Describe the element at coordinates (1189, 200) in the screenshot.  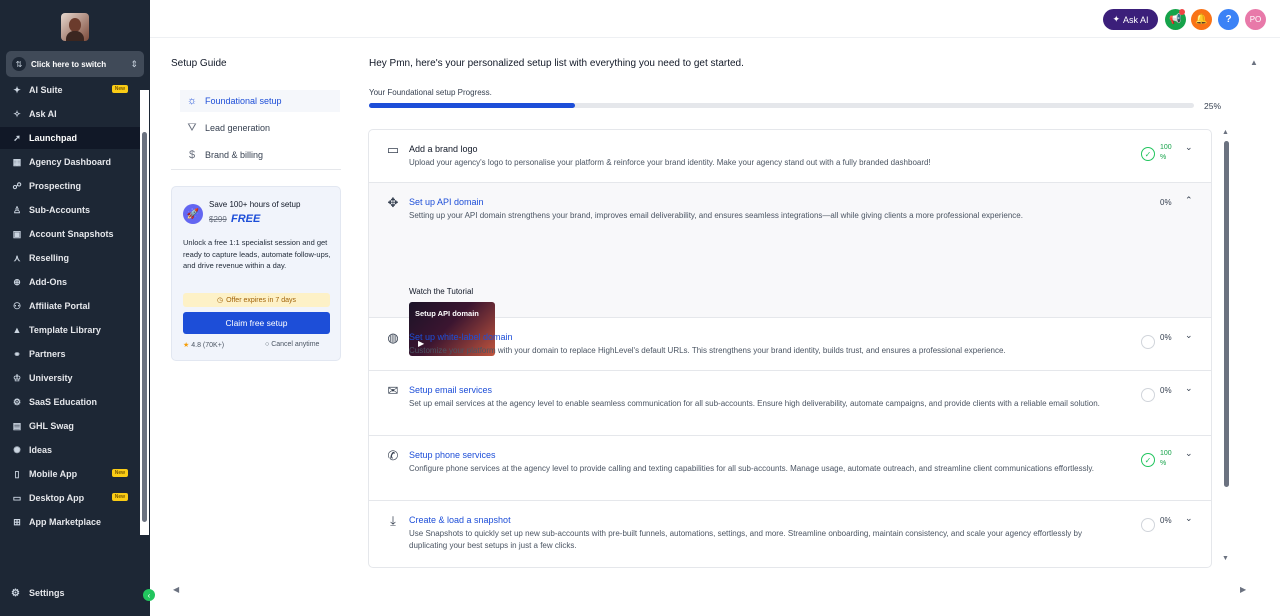
I see `chevron-up-icon: ⌃` at that location.